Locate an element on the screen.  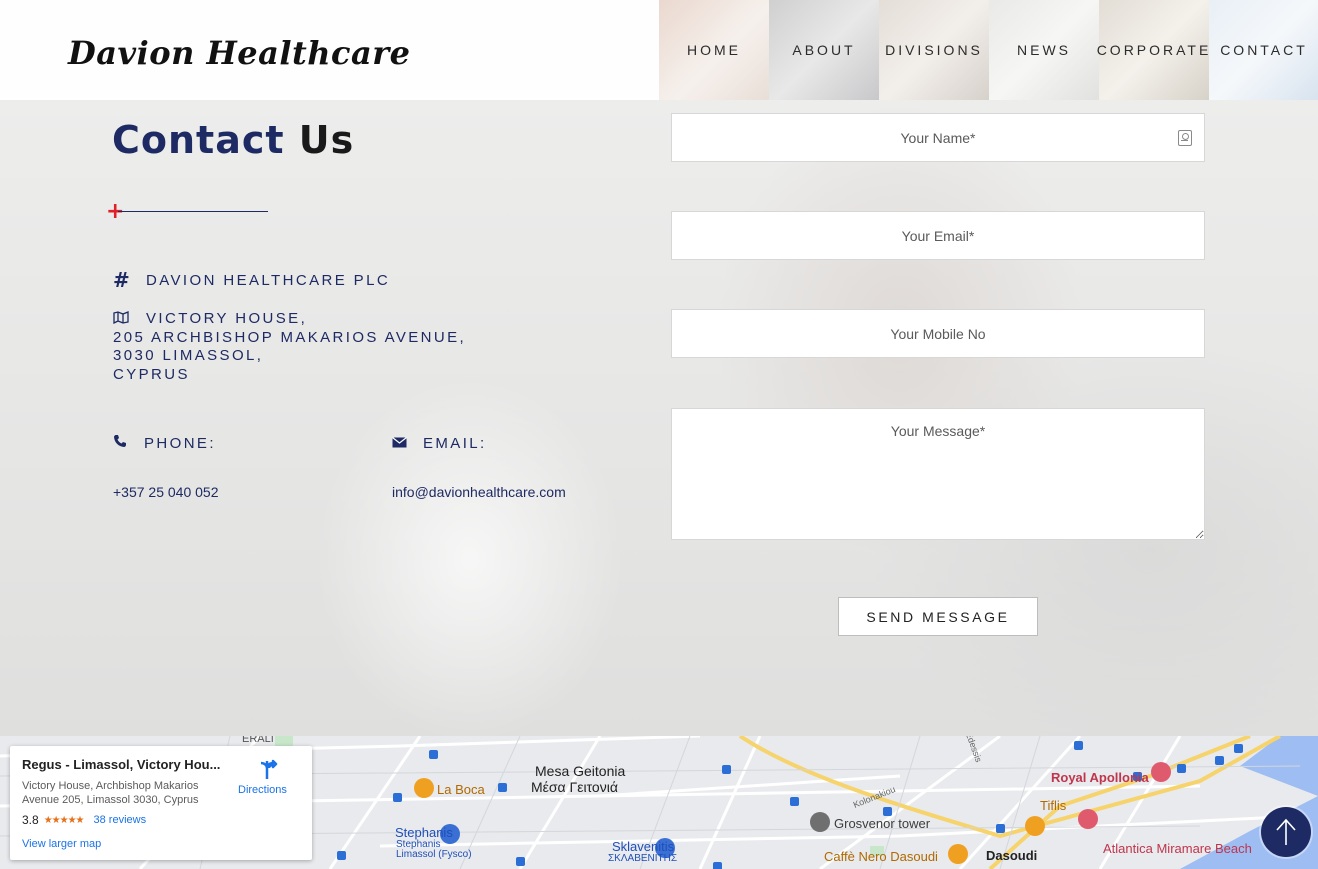
map-label-mesa-geitonia-gr: Μέσα Γειτονιά is located at coordinates (574, 787).